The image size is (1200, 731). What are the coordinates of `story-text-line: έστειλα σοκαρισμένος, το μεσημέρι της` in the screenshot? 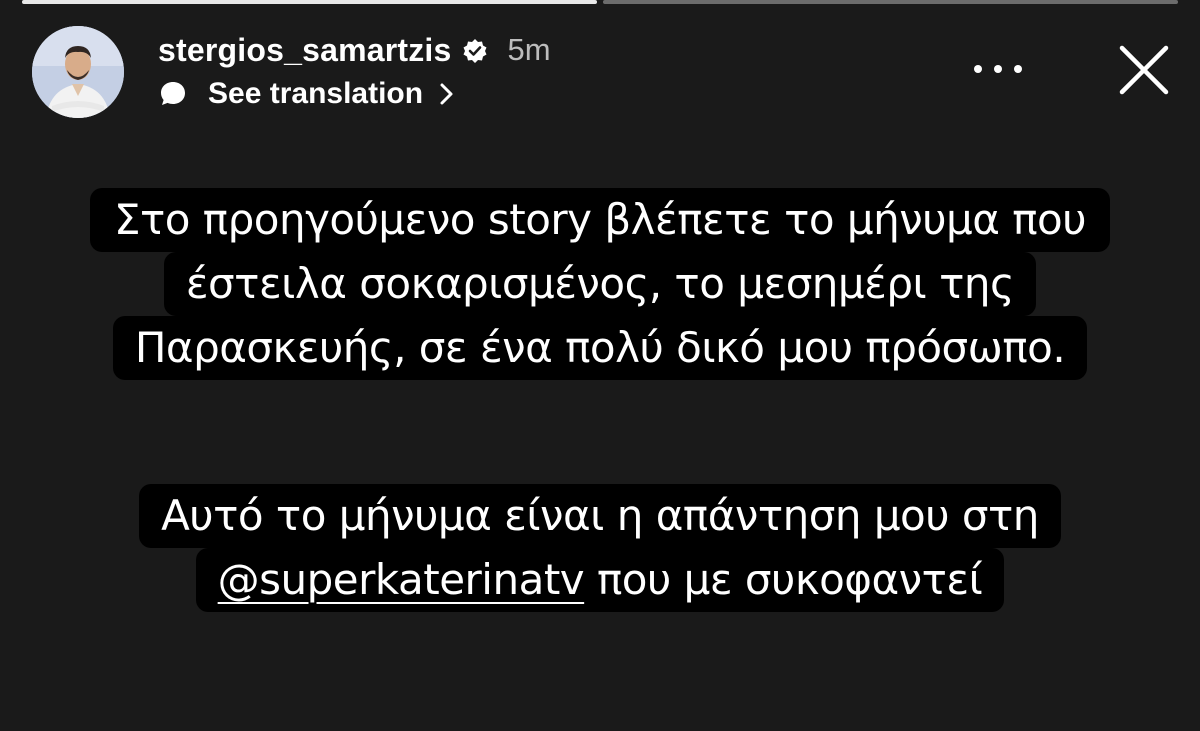 It's located at (600, 284).